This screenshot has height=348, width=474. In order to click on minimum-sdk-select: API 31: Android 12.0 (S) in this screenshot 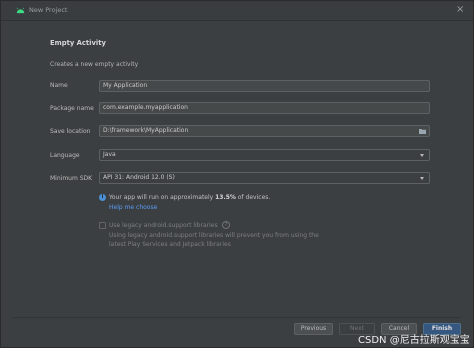, I will do `click(264, 178)`.